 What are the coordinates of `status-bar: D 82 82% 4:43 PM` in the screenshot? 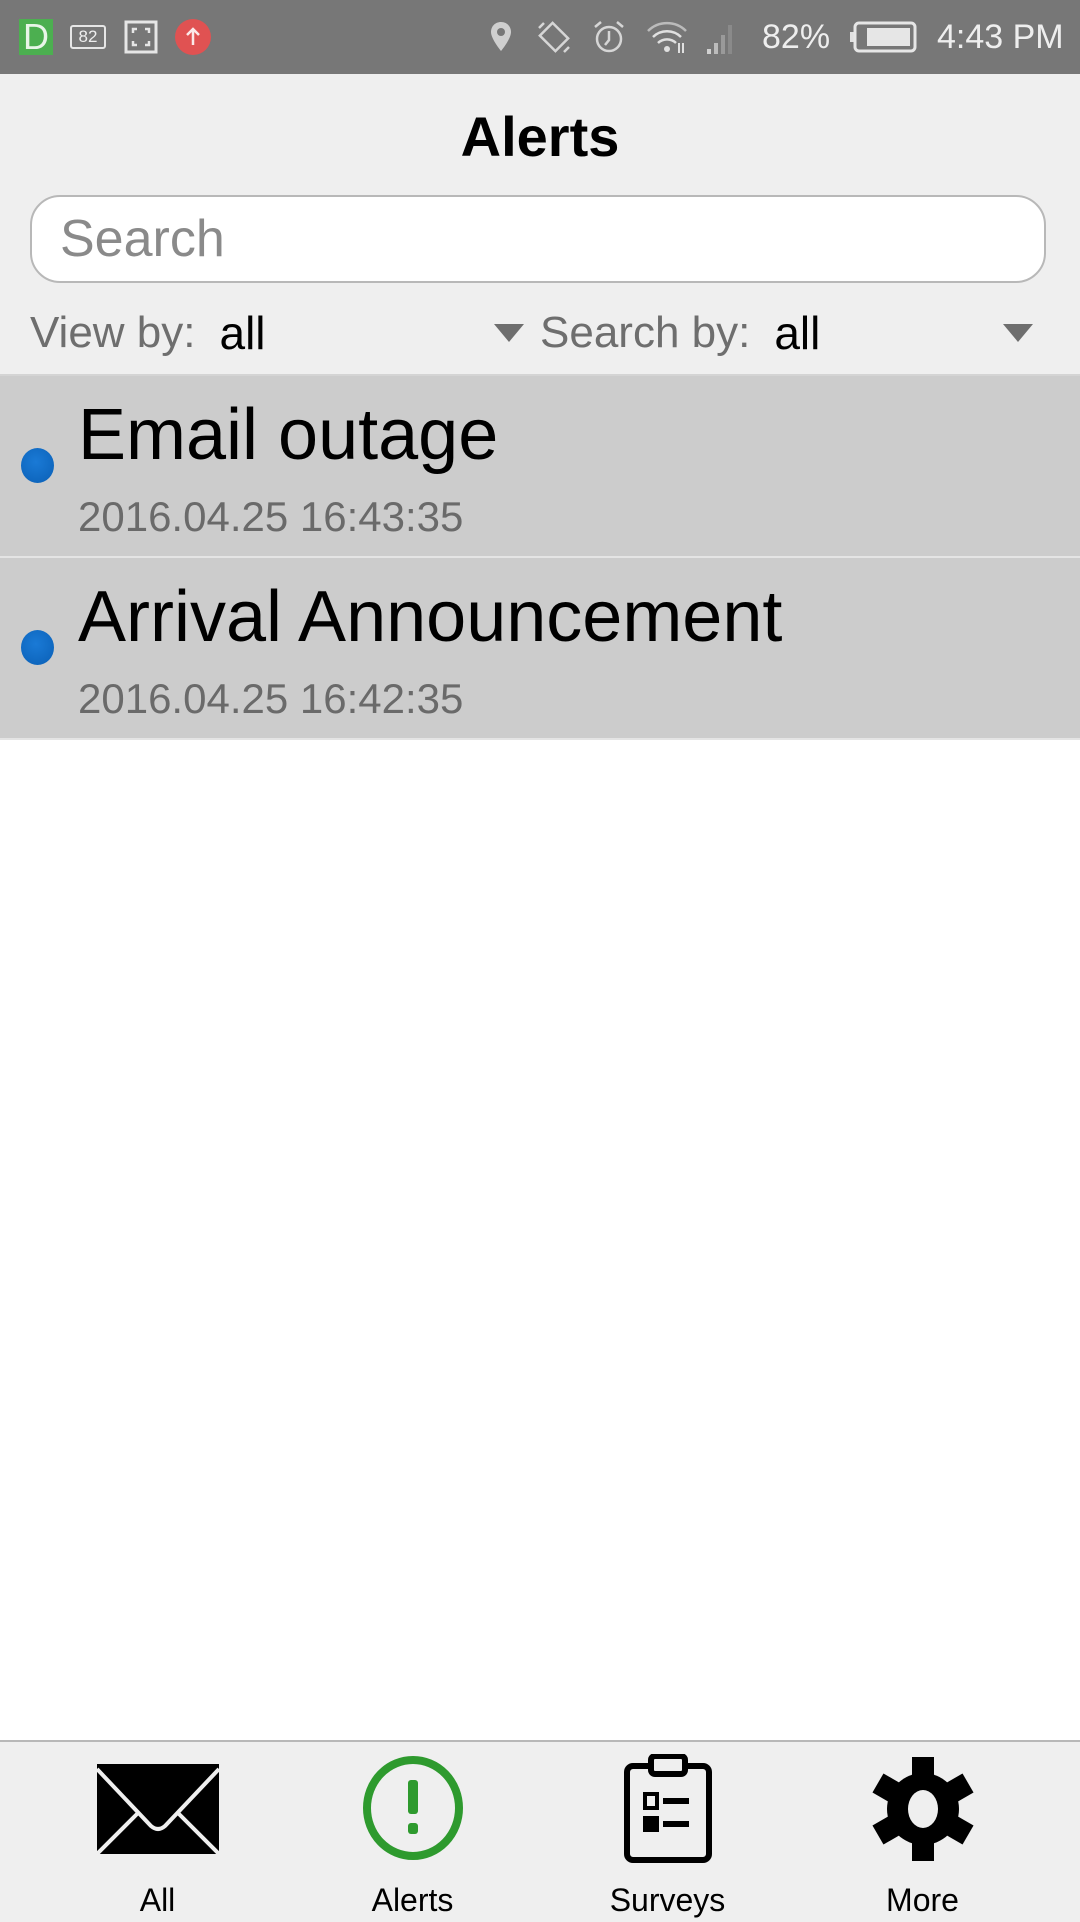 It's located at (540, 37).